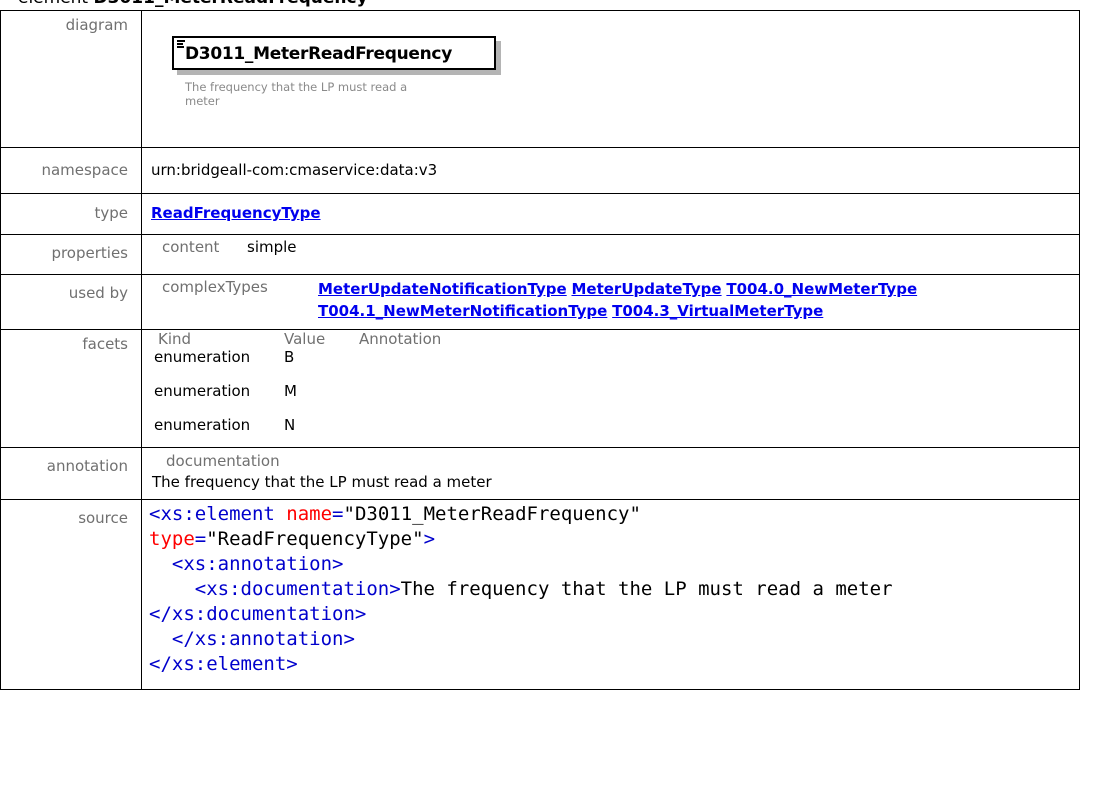 The width and height of the screenshot is (1103, 793). Describe the element at coordinates (175, 339) in the screenshot. I see `facets-header-kind: Kind` at that location.